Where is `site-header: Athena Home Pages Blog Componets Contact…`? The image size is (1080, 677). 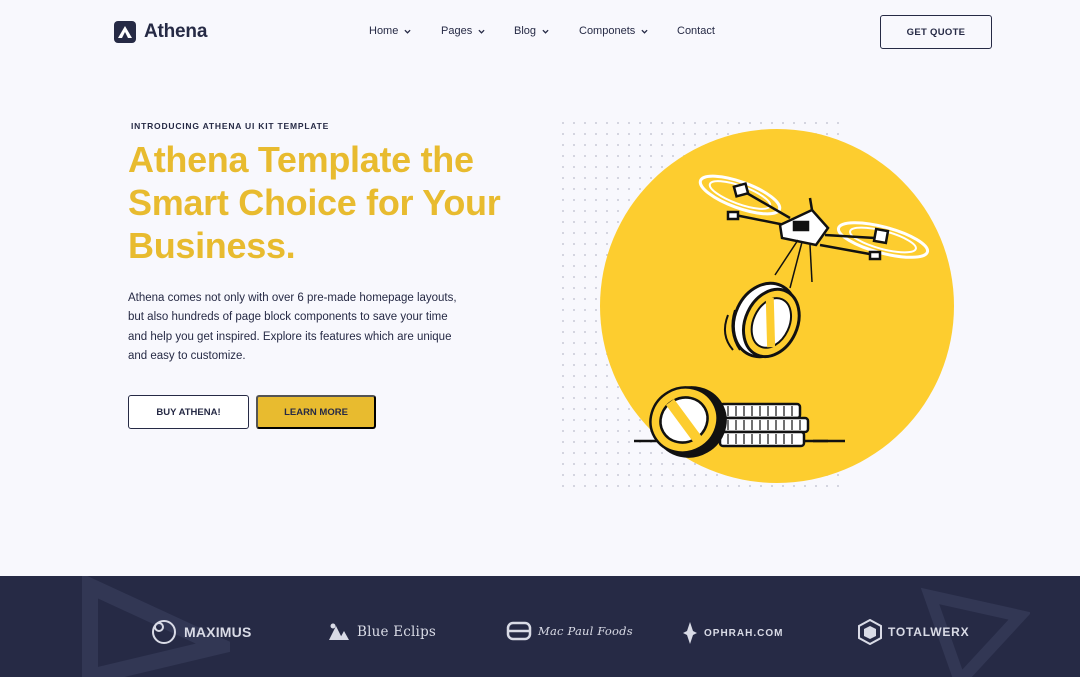 site-header: Athena Home Pages Blog Componets Contact… is located at coordinates (540, 32).